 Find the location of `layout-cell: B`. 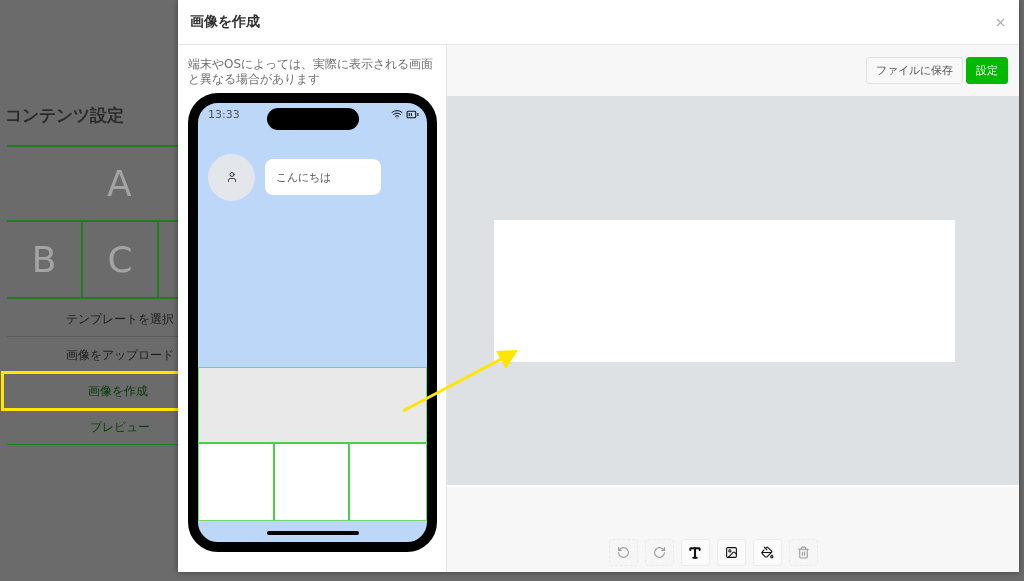

layout-cell: B is located at coordinates (45, 260).